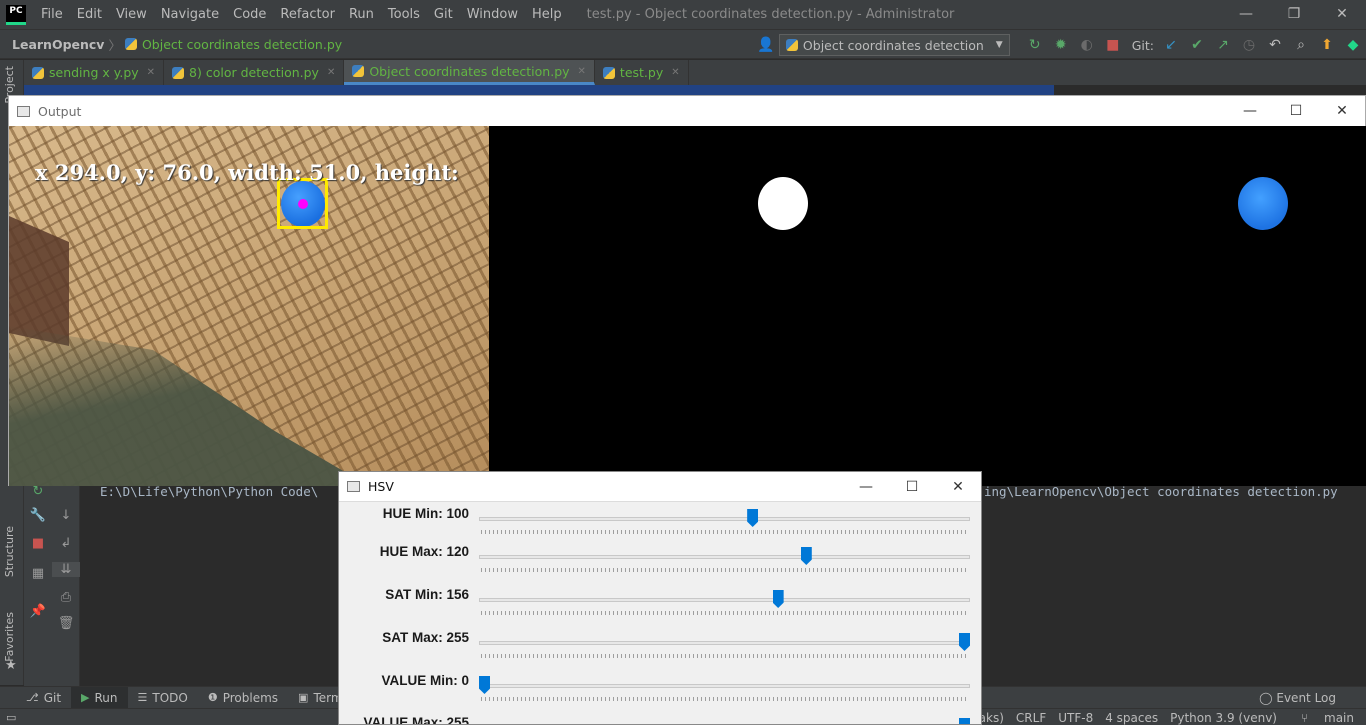 The height and width of the screenshot is (725, 1366). Describe the element at coordinates (687, 111) in the screenshot. I see `output-window-titlebar: Output — ☐ ✕` at that location.